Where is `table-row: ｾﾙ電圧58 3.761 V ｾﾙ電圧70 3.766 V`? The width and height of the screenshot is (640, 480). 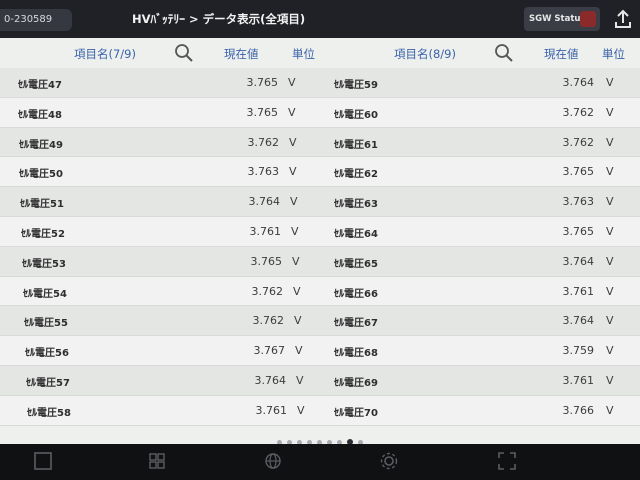 table-row: ｾﾙ電圧58 3.761 V ｾﾙ電圧70 3.766 V is located at coordinates (320, 410).